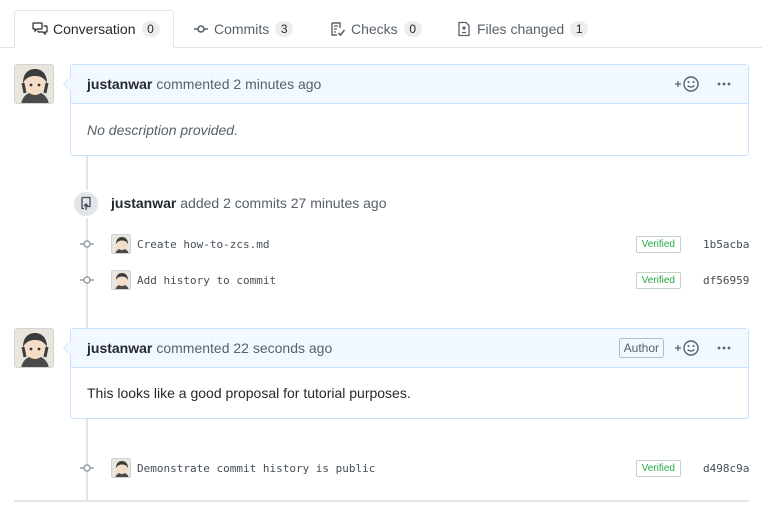 The height and width of the screenshot is (510, 762). Describe the element at coordinates (338, 29) in the screenshot. I see `checklist-icon` at that location.